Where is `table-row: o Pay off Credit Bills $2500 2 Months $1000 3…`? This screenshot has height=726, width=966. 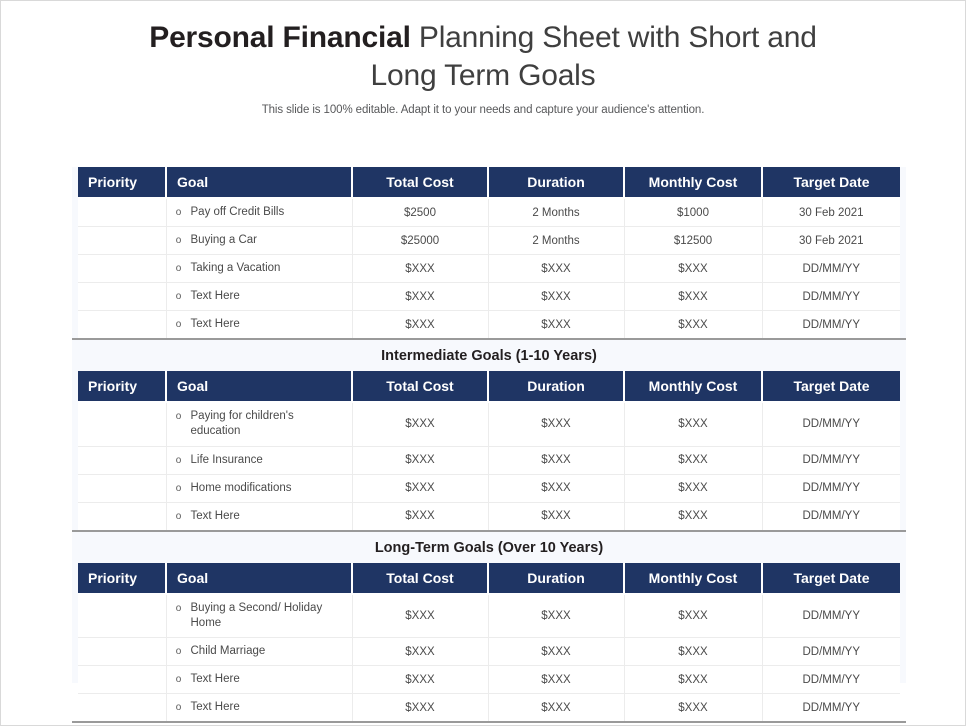 table-row: o Pay off Credit Bills $2500 2 Months $1000 3… is located at coordinates (489, 212).